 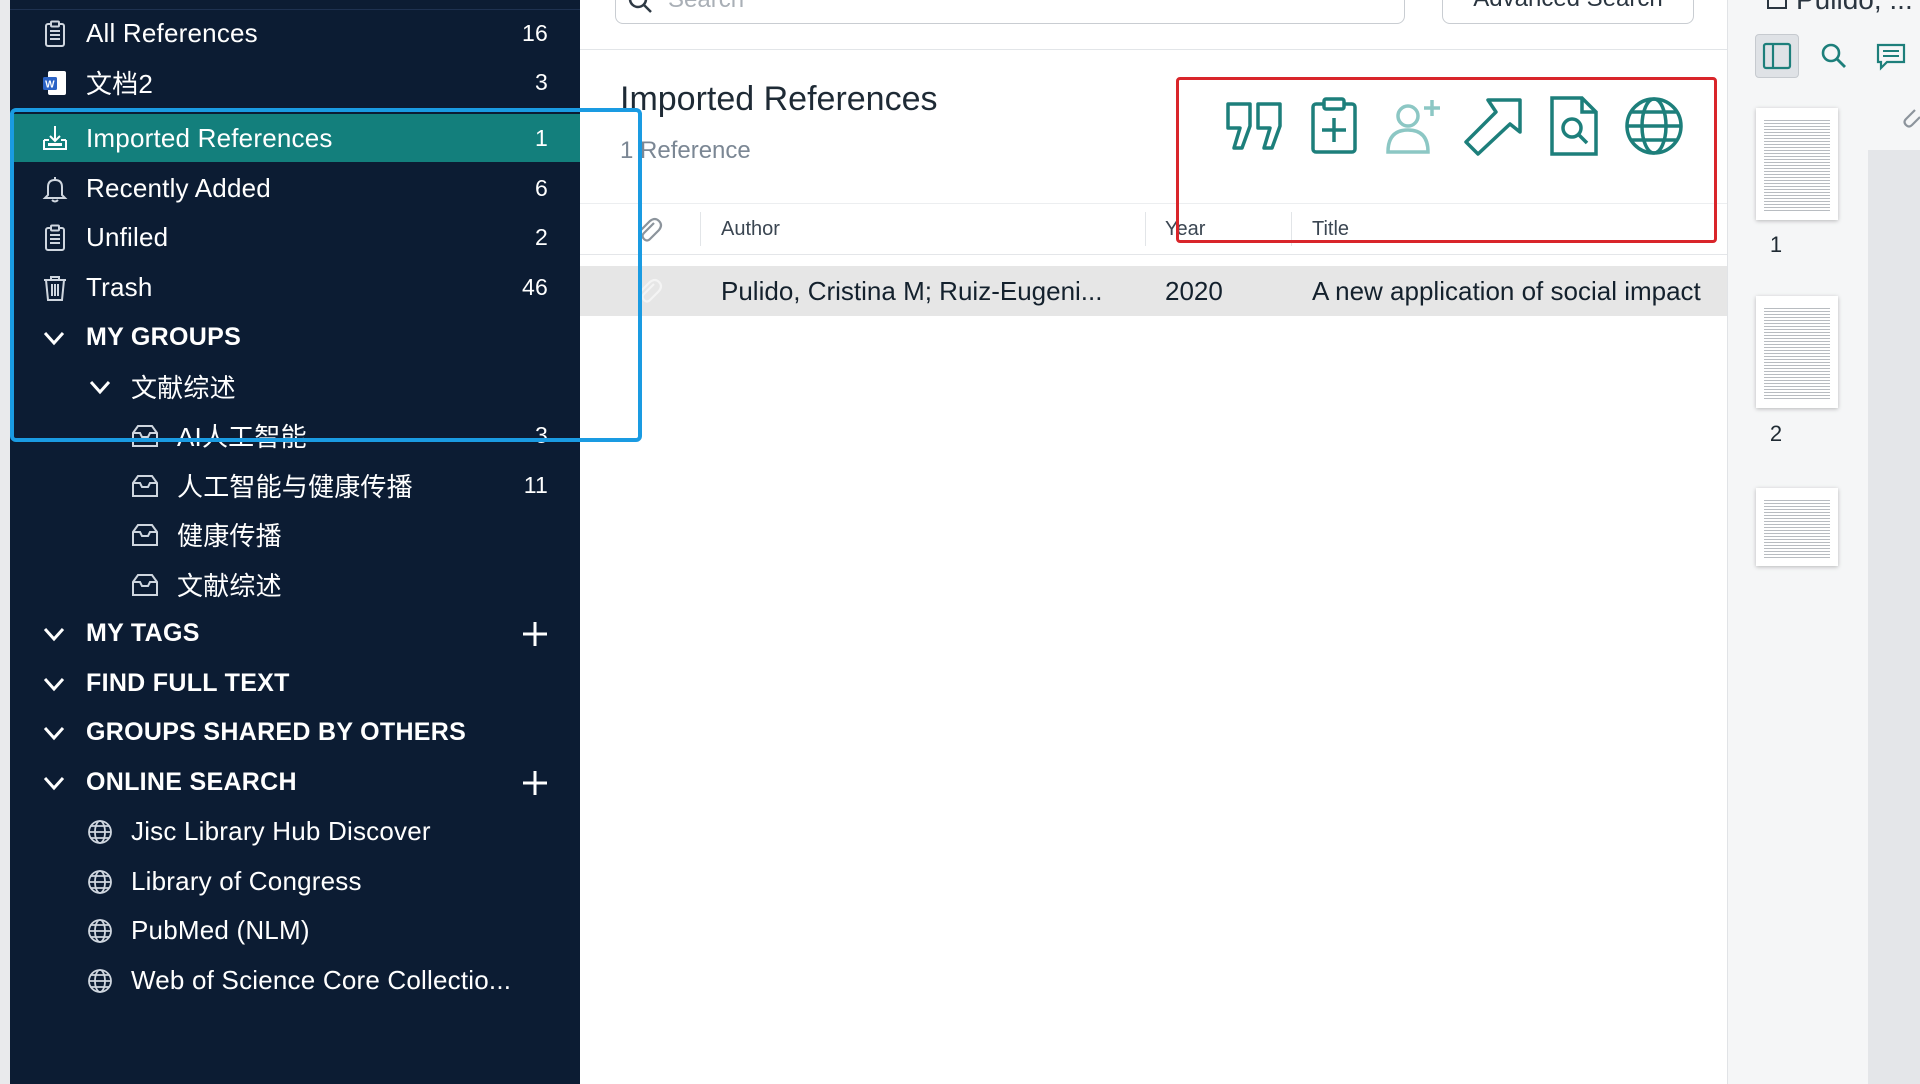 What do you see at coordinates (1909, 119) in the screenshot?
I see `attachment-paperclip-icon` at bounding box center [1909, 119].